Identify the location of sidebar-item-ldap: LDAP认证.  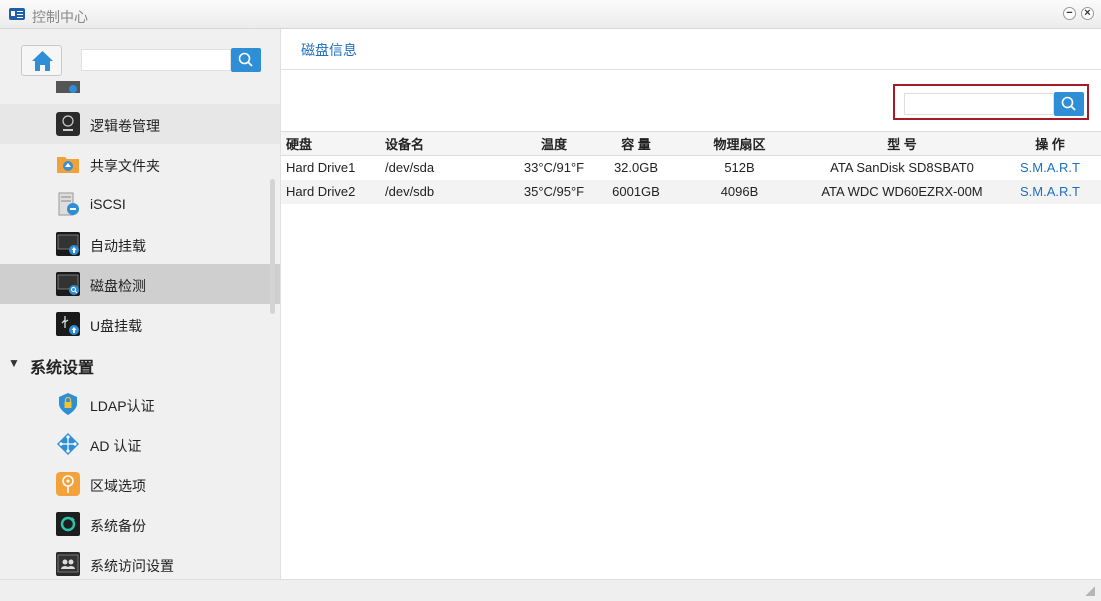
(140, 404).